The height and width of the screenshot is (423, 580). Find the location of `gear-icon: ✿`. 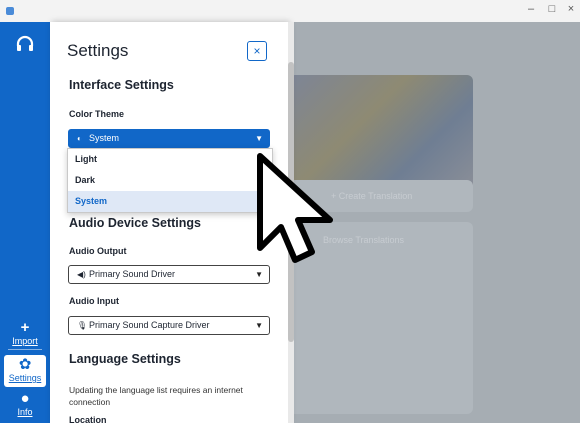

gear-icon: ✿ is located at coordinates (25, 364).